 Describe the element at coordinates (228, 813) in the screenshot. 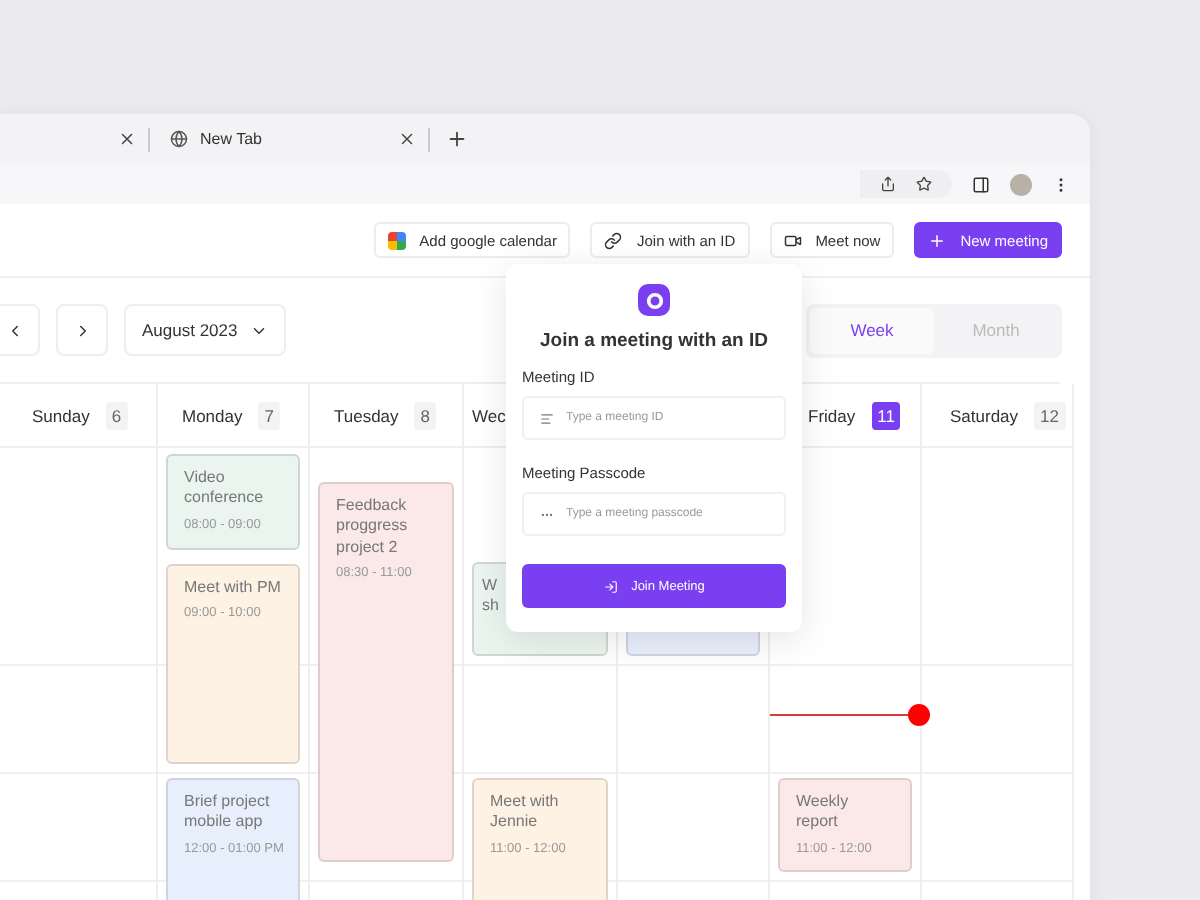

I see `event-title: Brief project mobile app` at that location.